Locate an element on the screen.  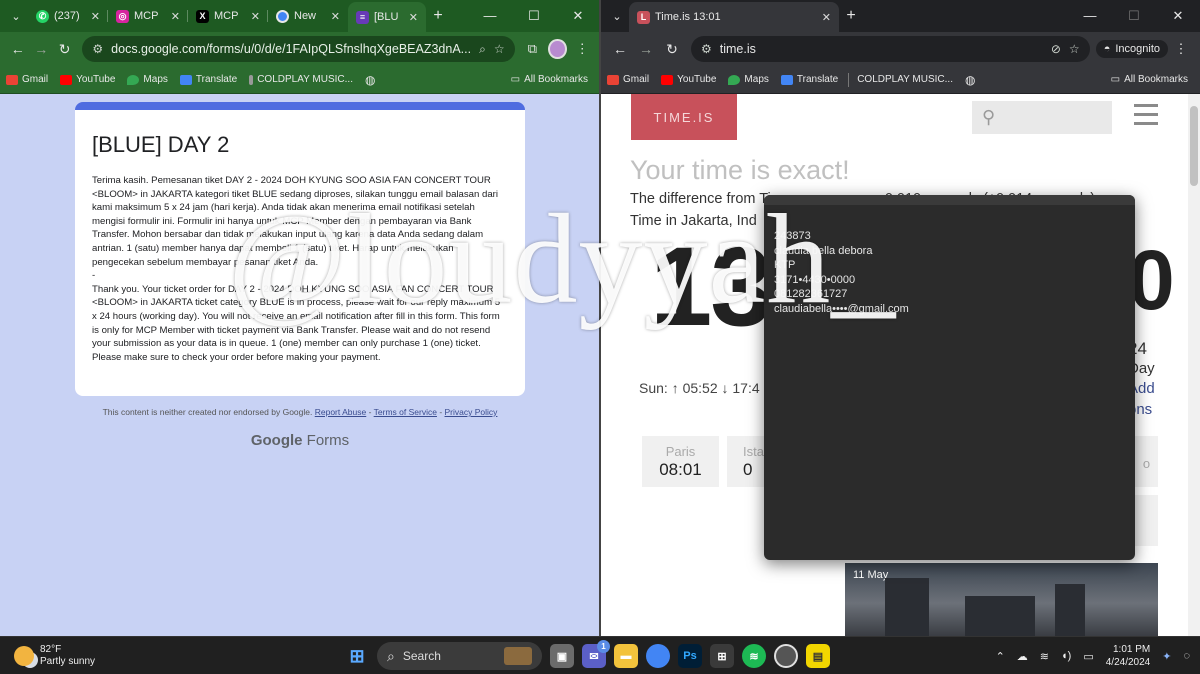
extensions-icon: ⧉ is located at coordinates (532, 49).